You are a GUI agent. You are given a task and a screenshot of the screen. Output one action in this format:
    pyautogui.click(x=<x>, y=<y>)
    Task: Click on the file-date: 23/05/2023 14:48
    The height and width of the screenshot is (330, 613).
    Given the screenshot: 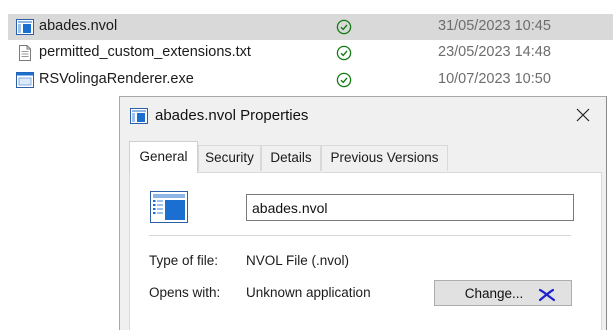 What is the action you would take?
    pyautogui.click(x=494, y=52)
    